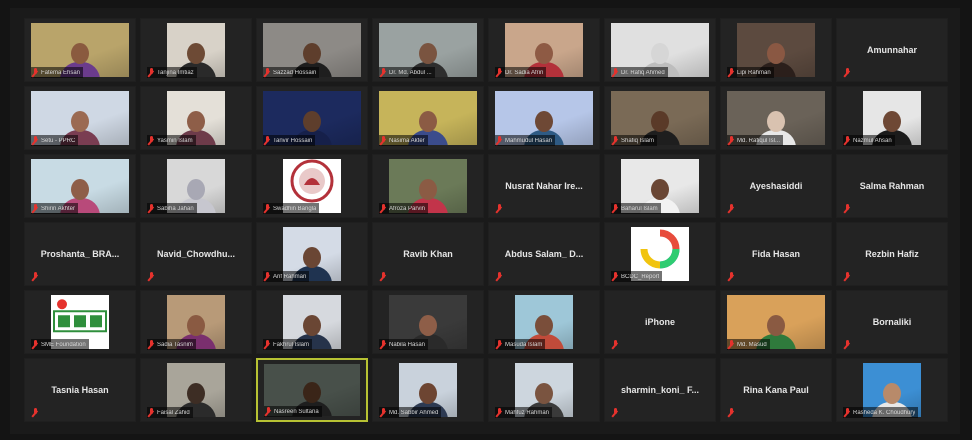 This screenshot has width=972, height=440. I want to click on participant-tile: Nabila Hasan, so click(428, 322).